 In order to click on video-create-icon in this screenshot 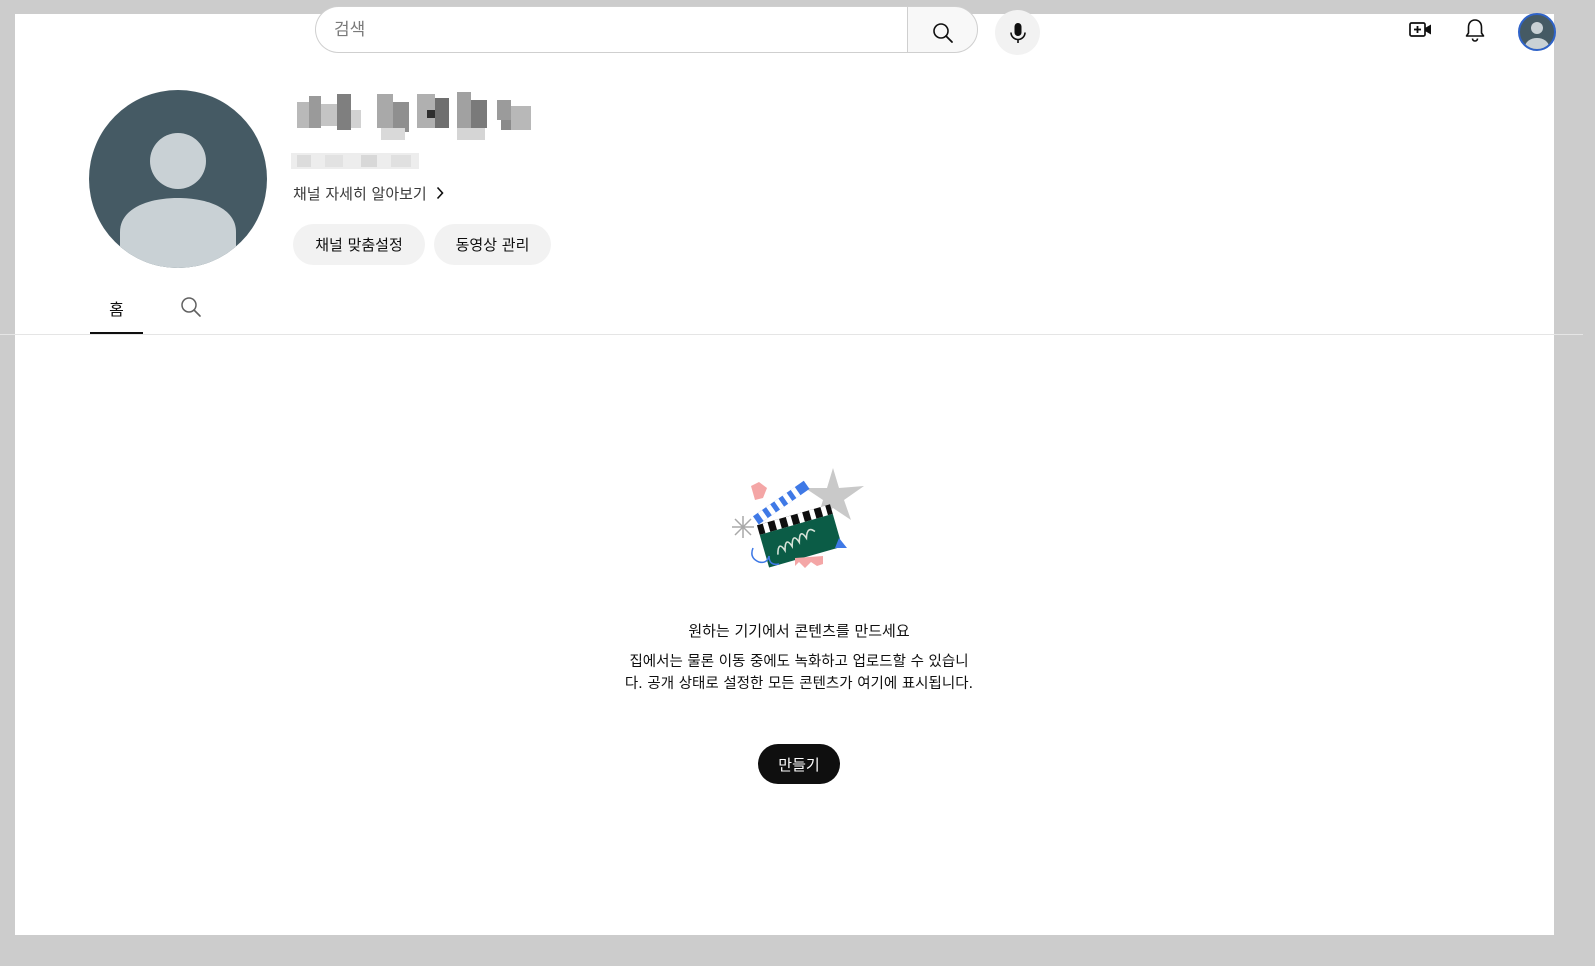, I will do `click(1421, 32)`.